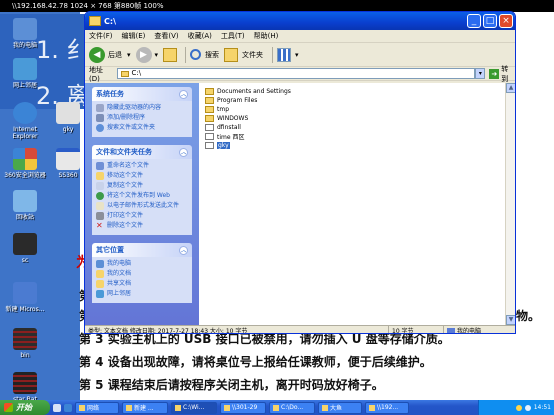  Describe the element at coordinates (300, 21) in the screenshot. I see `explorer-title-bar: C:\ _ □ ×` at that location.